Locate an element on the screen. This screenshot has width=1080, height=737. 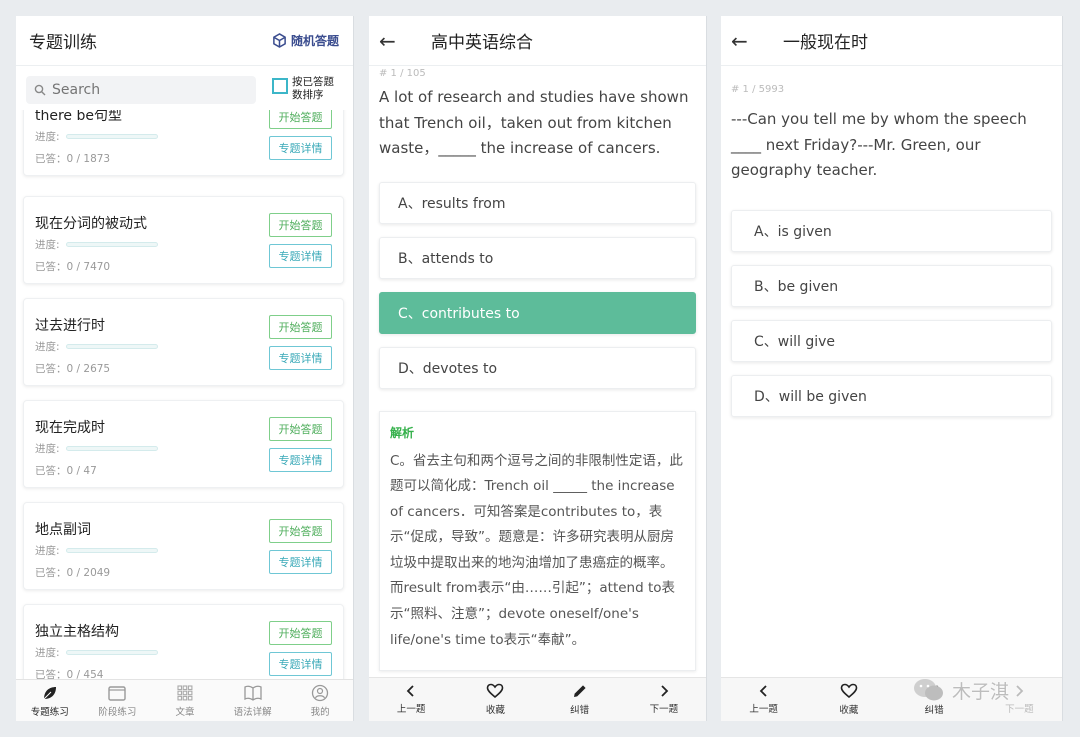
page-title: 专题训练 is located at coordinates (63, 43).